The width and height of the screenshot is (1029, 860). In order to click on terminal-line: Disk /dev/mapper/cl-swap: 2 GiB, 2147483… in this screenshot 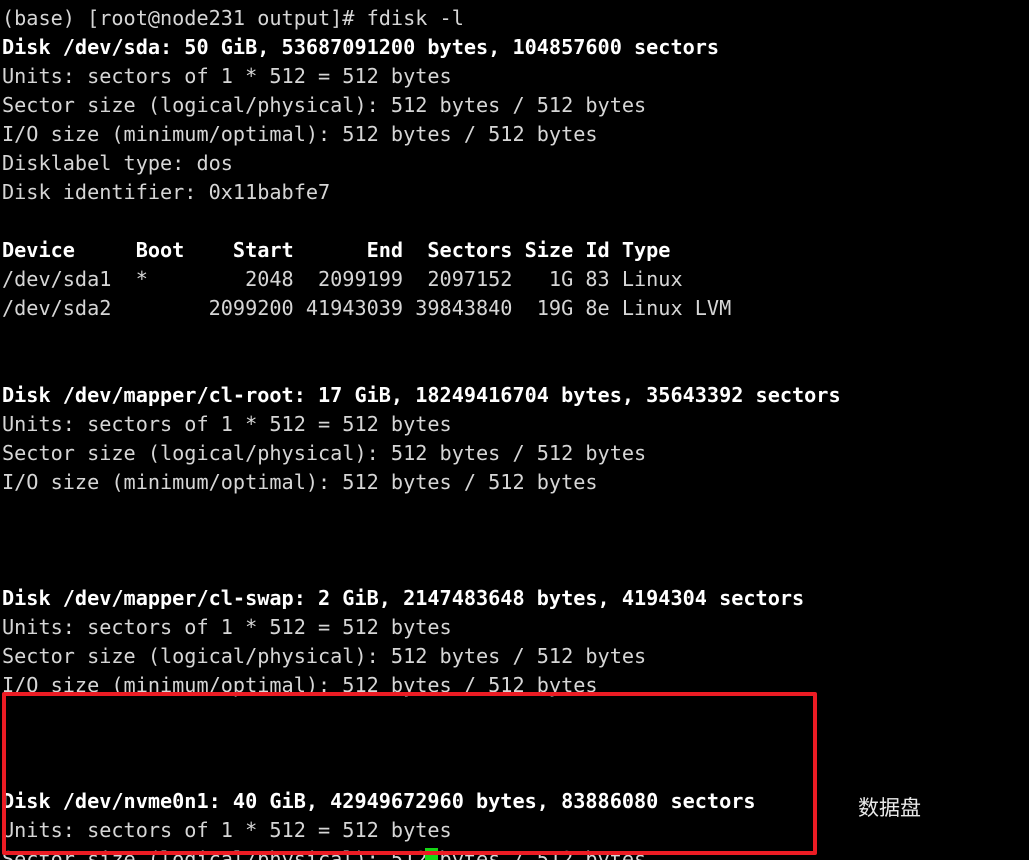, I will do `click(403, 598)`.